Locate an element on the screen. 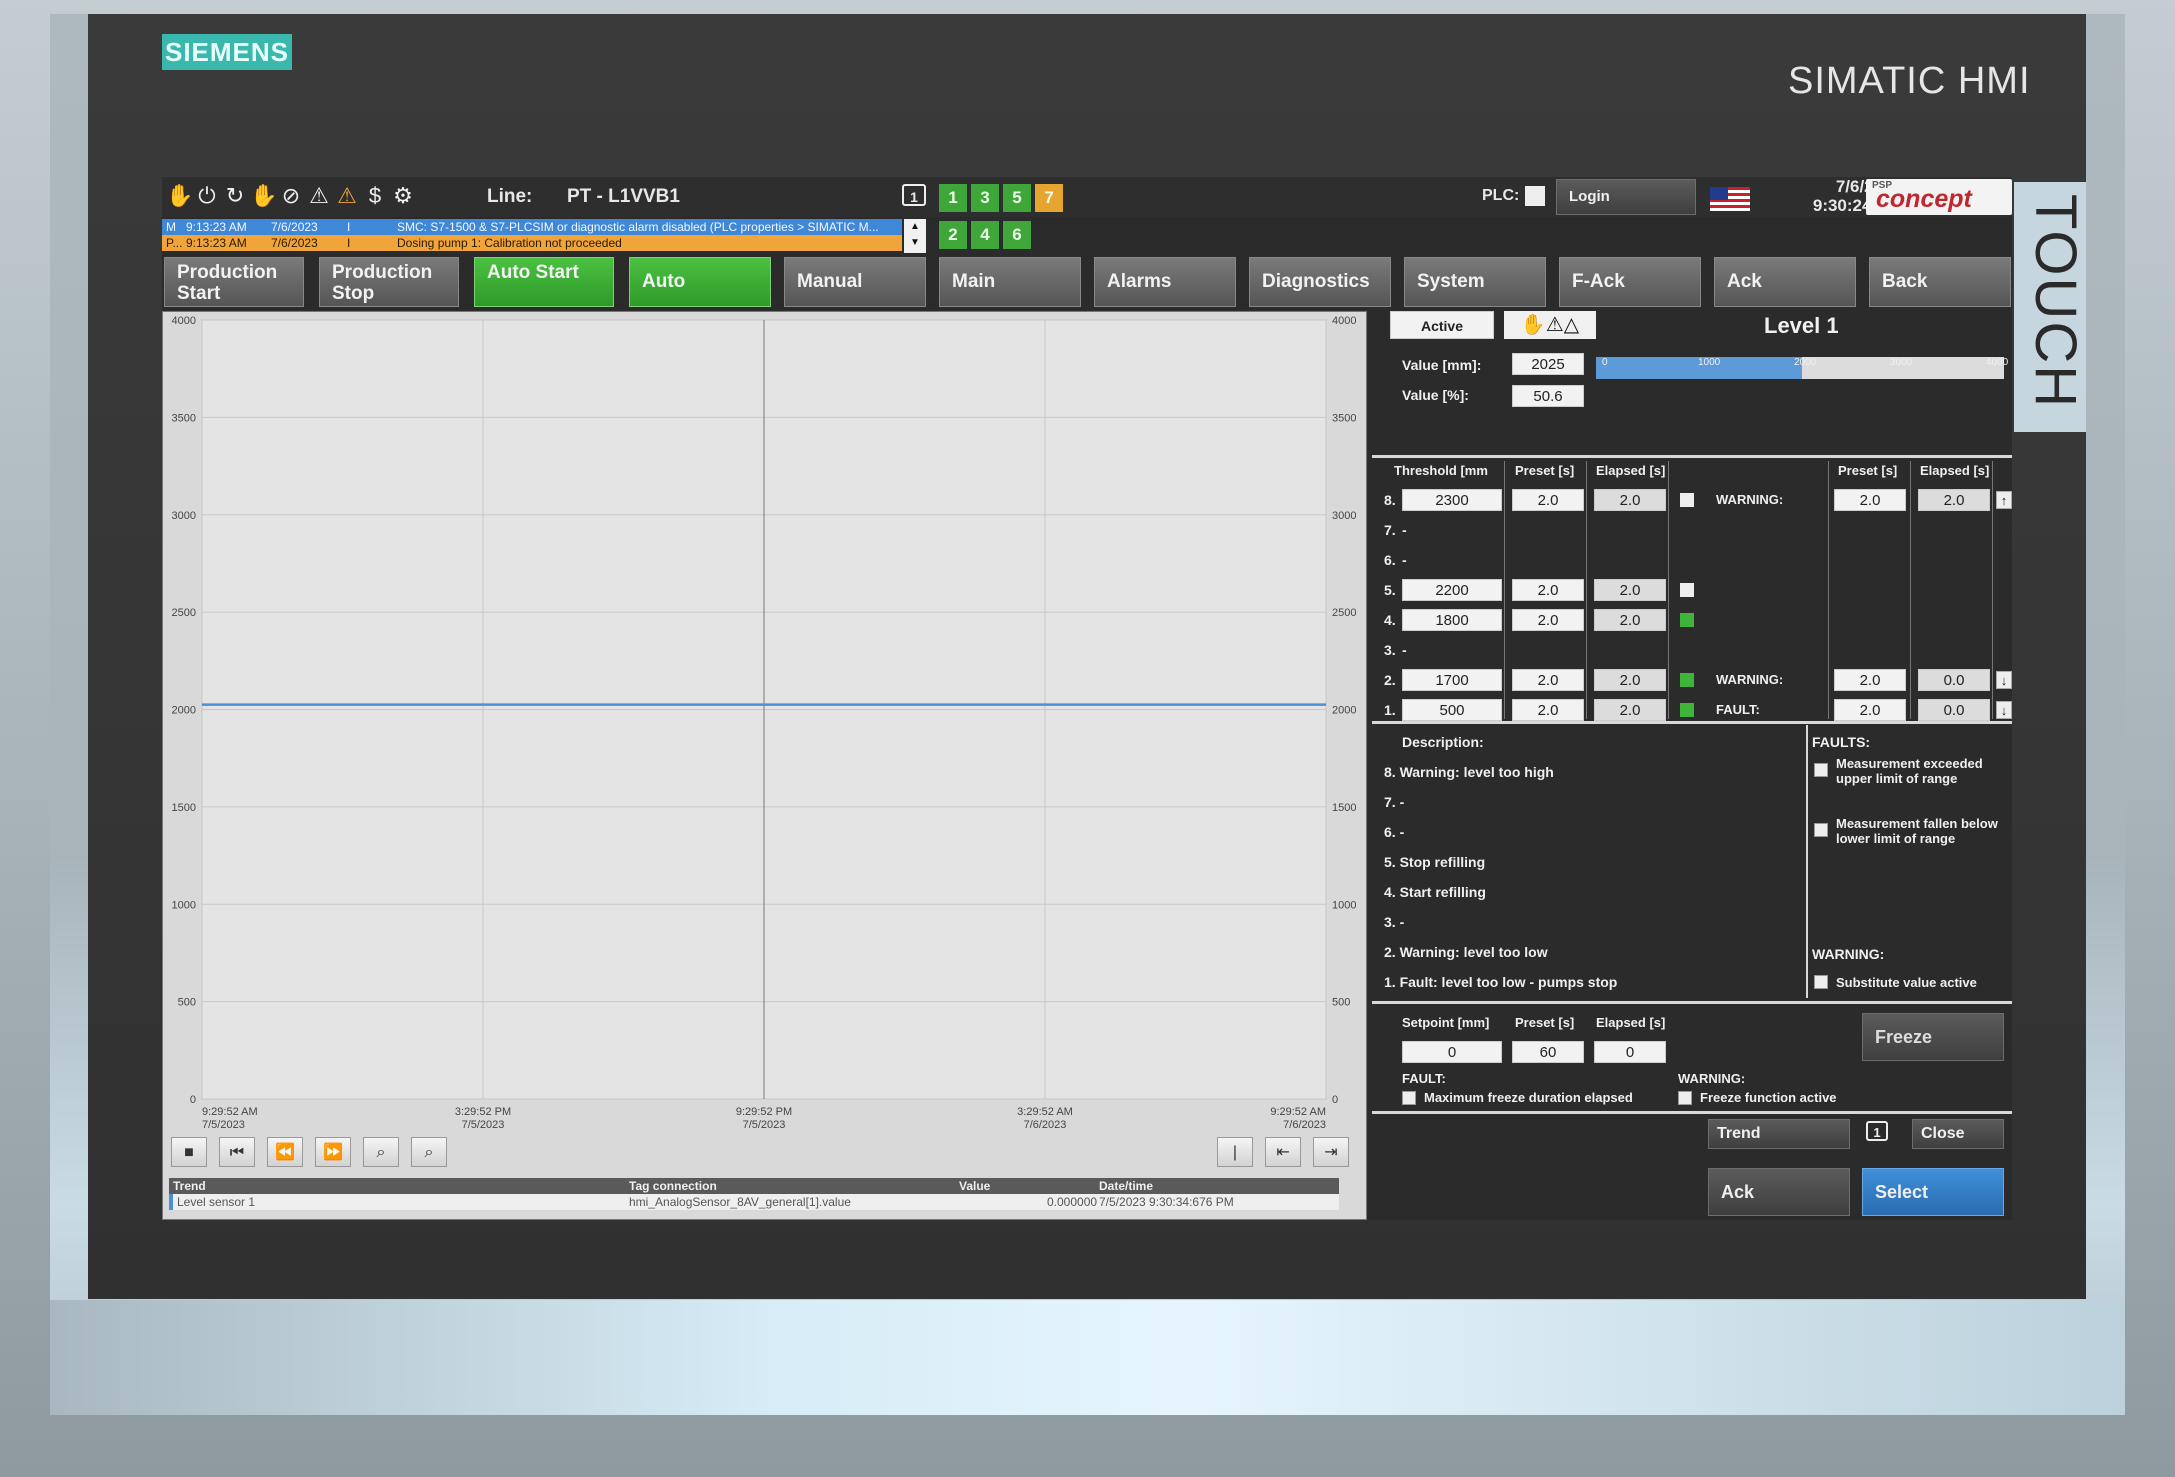  freeze-active-checkbox is located at coordinates (1685, 1098).